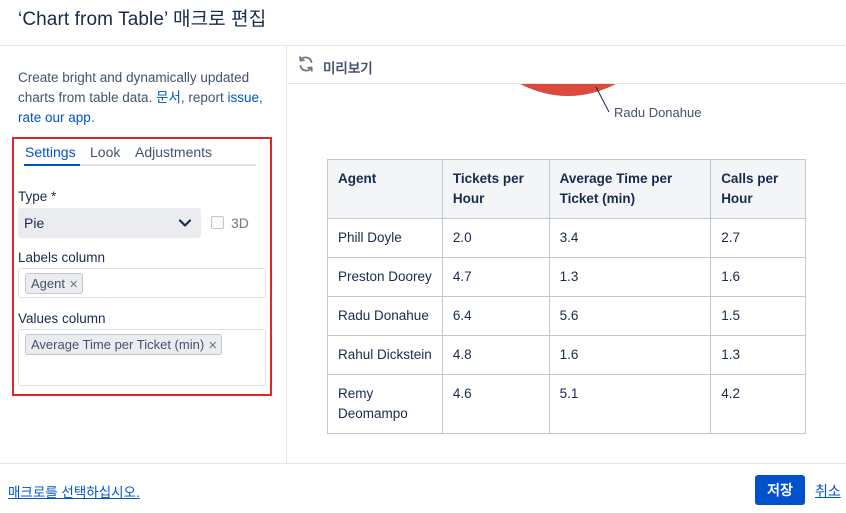  I want to click on docs-link: 문서, so click(168, 97).